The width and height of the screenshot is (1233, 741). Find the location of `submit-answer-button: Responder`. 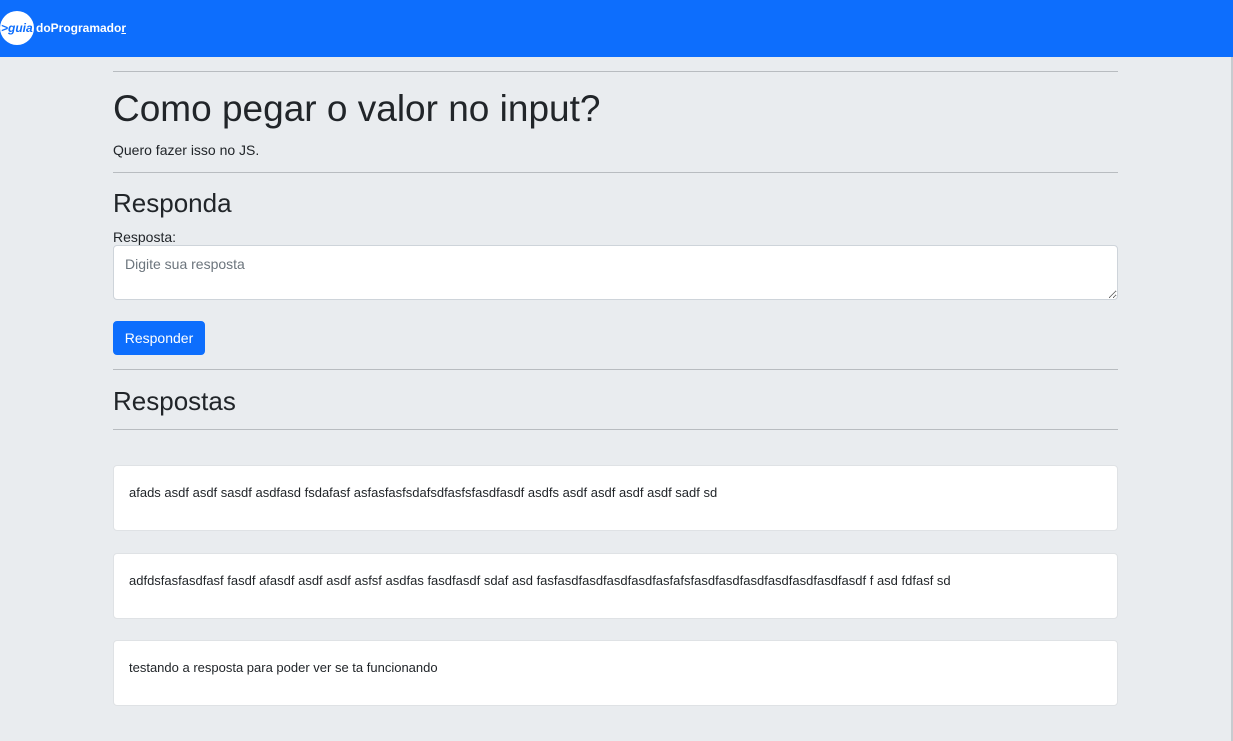

submit-answer-button: Responder is located at coordinates (159, 338).